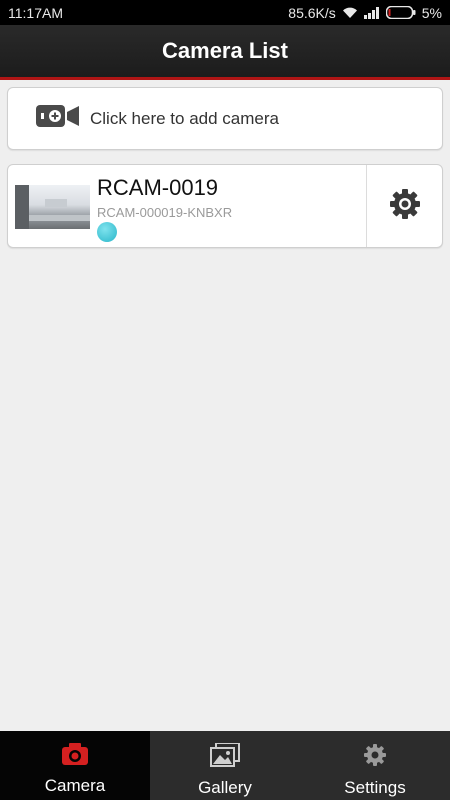 The height and width of the screenshot is (800, 450). I want to click on add-camera-button: Click here to add camera, so click(225, 118).